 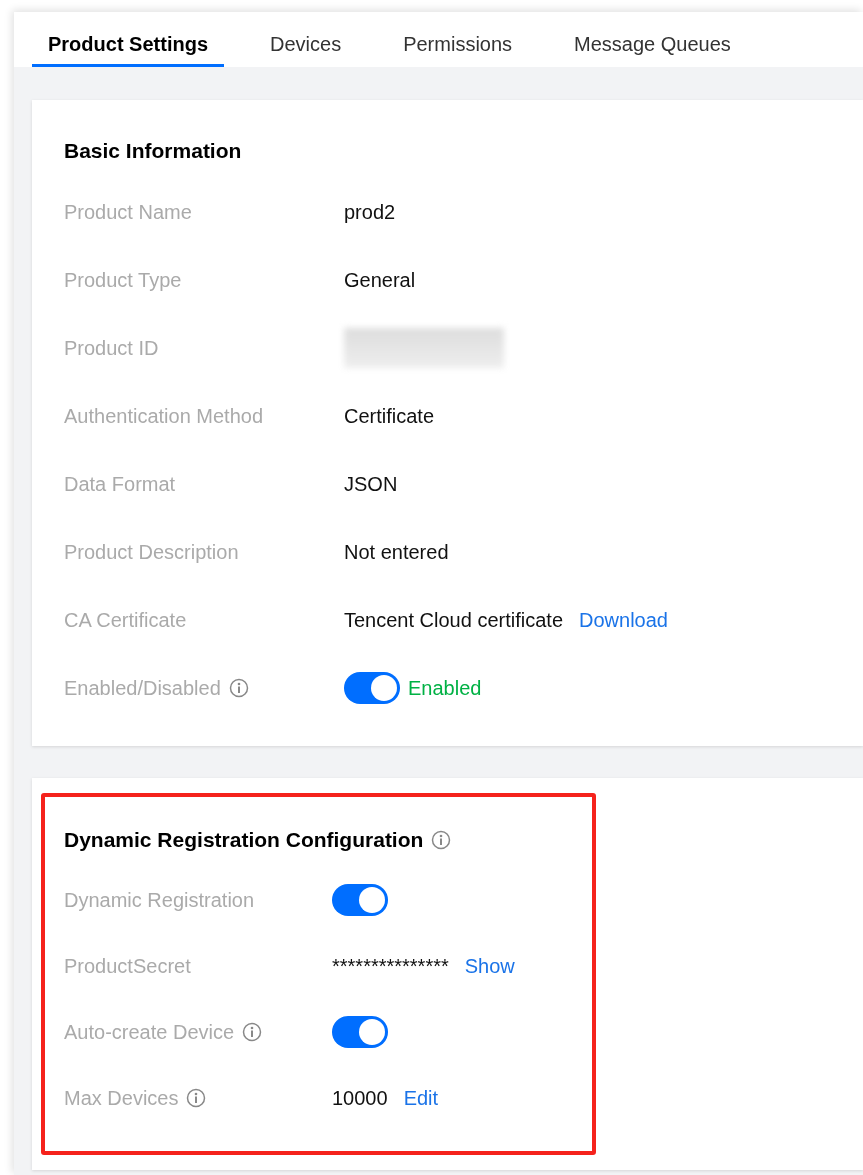 What do you see at coordinates (125, 620) in the screenshot?
I see `field-label: CA Certificate` at bounding box center [125, 620].